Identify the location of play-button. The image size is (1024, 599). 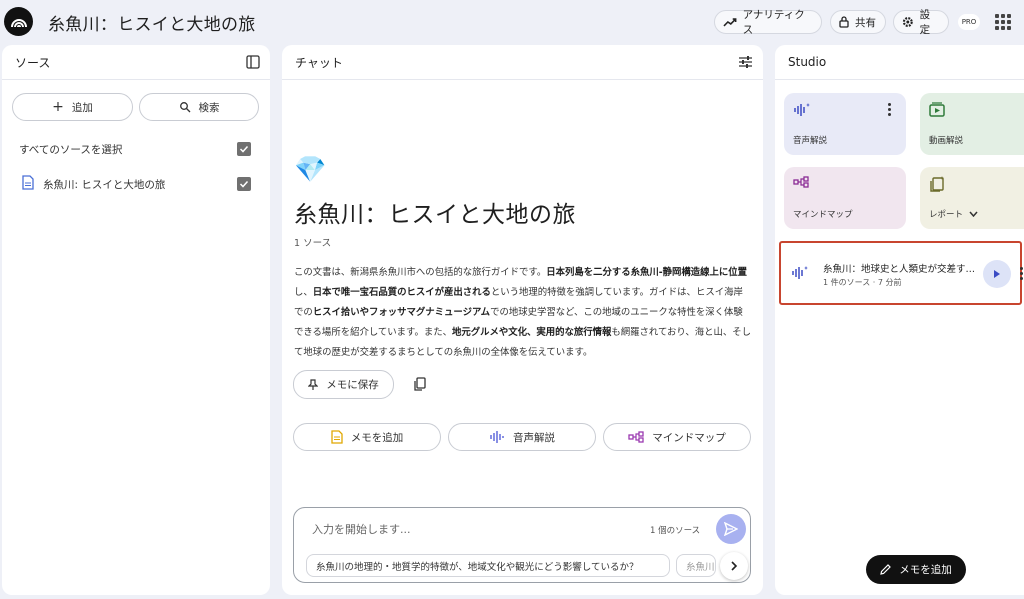
(997, 274).